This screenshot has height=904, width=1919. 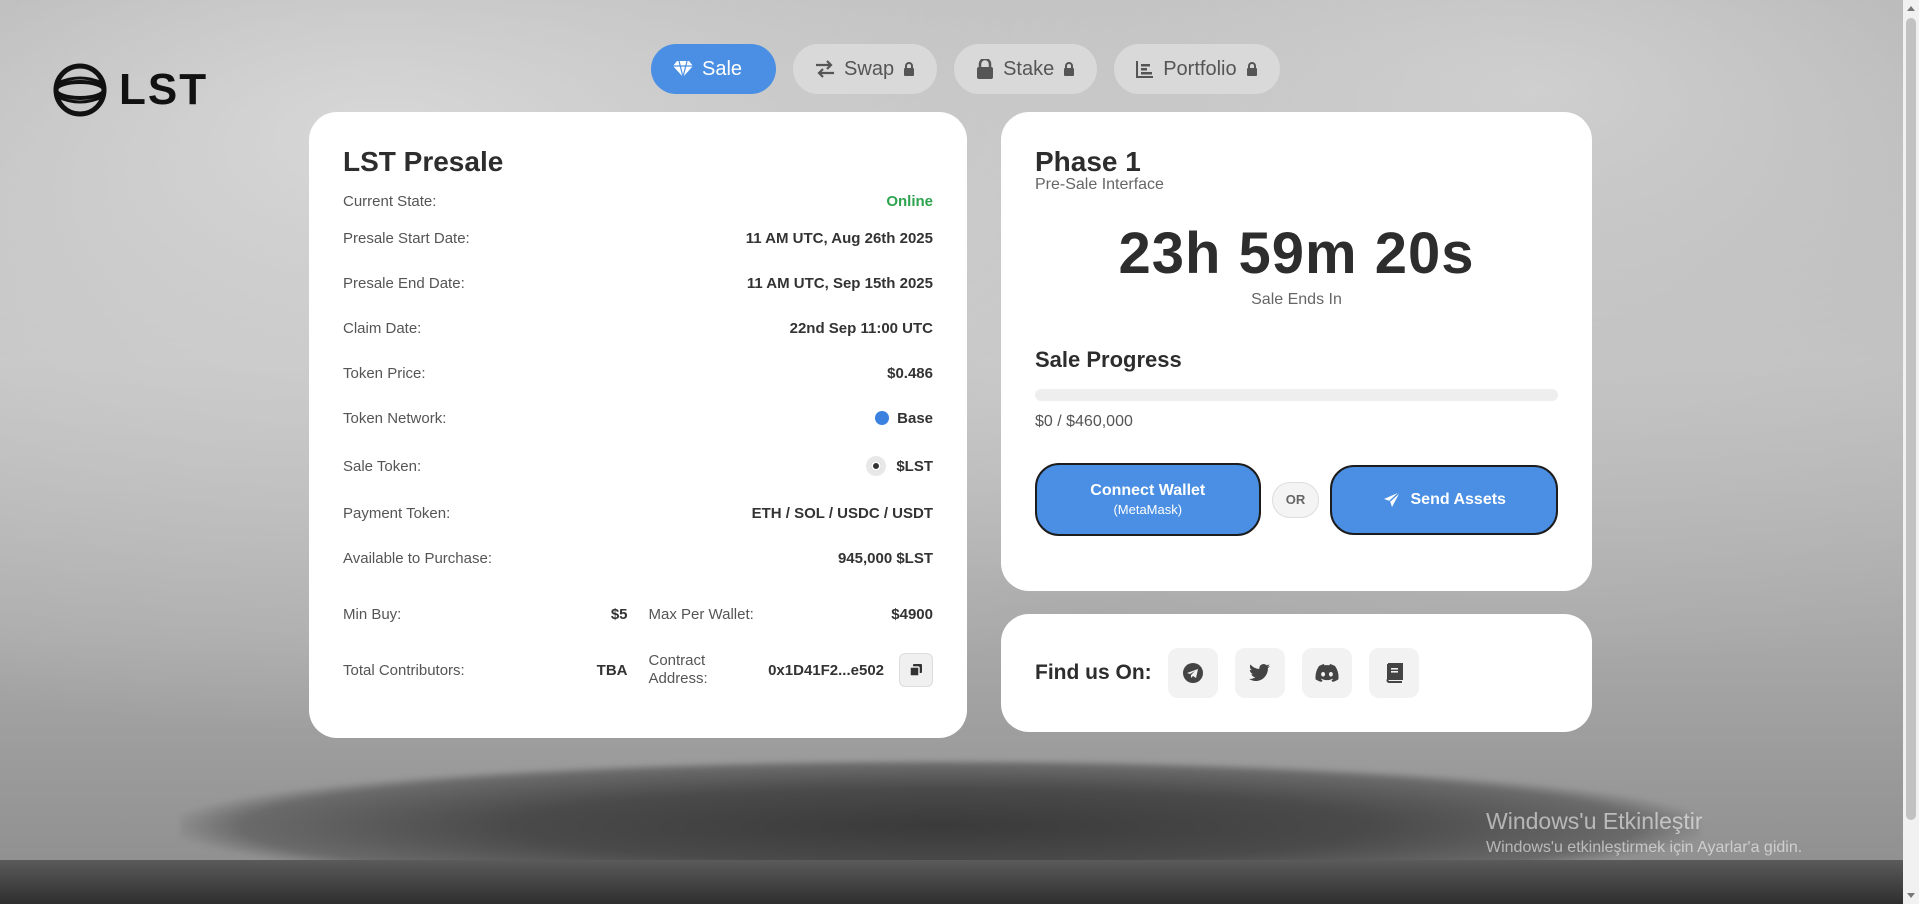 I want to click on main-nav: Sale Swap Stake Portfolio, so click(x=965, y=69).